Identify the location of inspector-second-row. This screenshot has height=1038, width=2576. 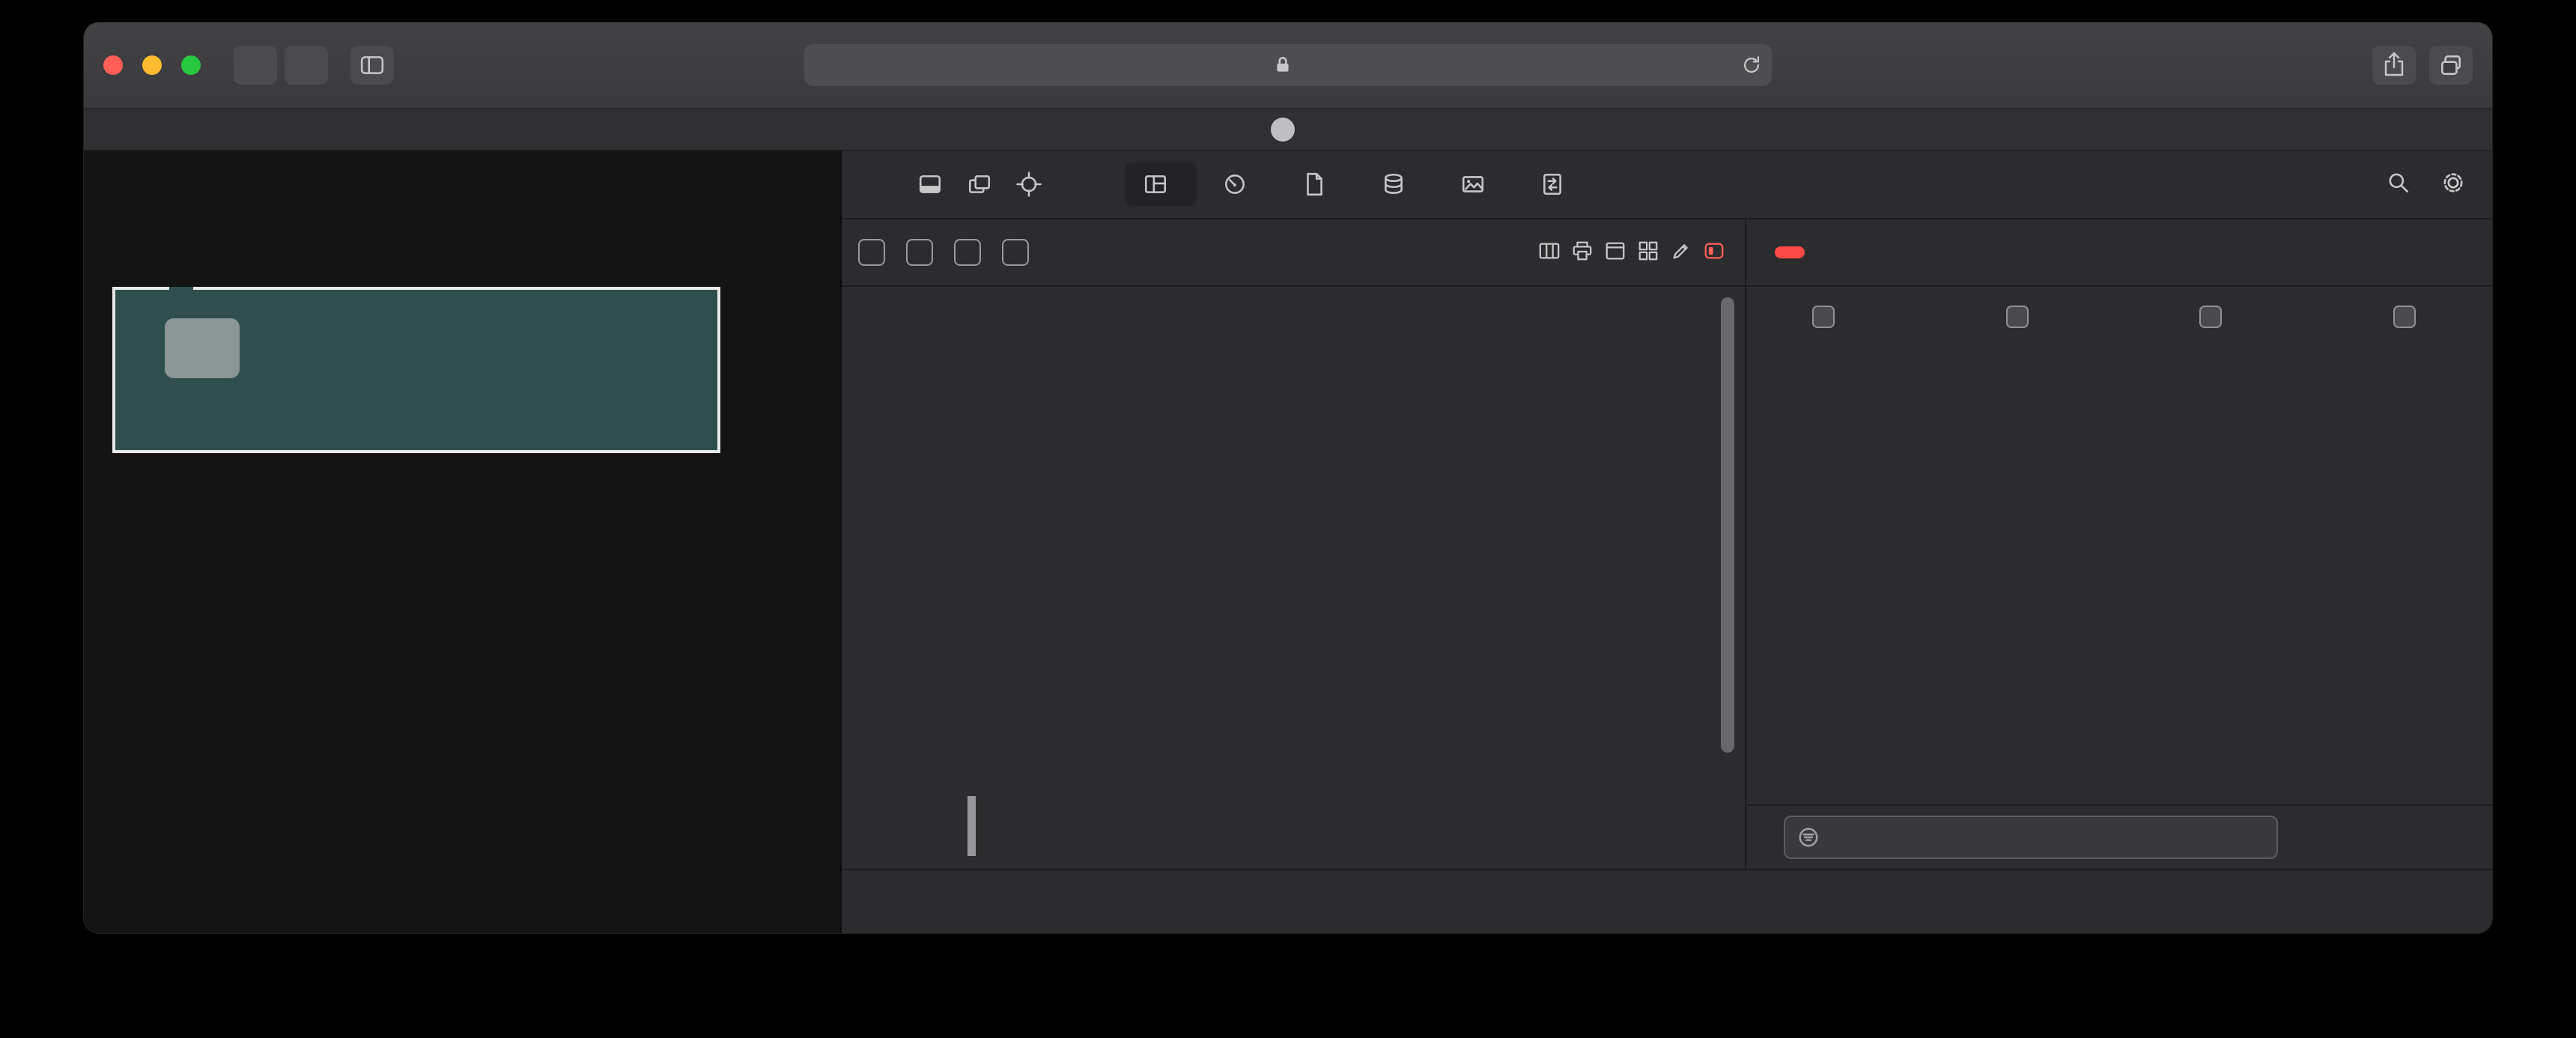
(1667, 253).